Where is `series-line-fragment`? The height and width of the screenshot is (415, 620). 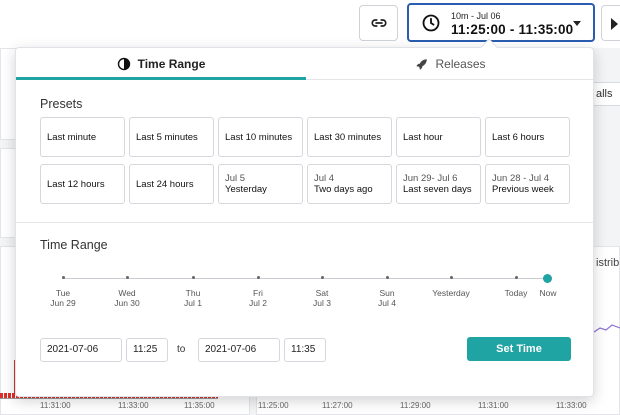 series-line-fragment is located at coordinates (607, 328).